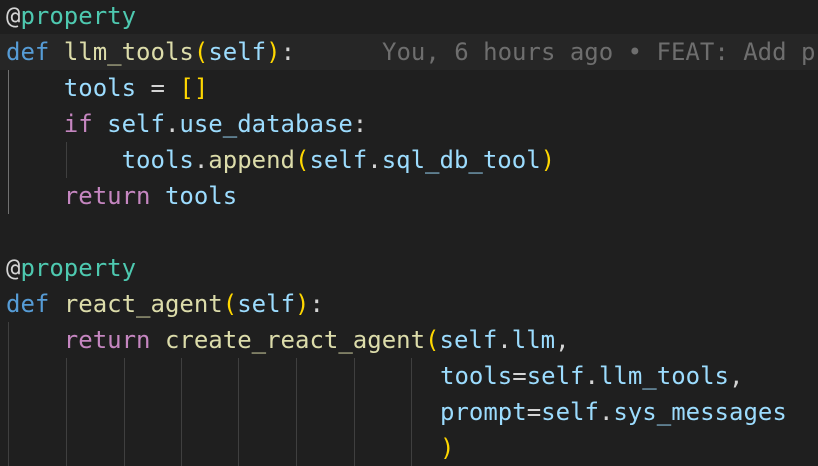 The height and width of the screenshot is (466, 818). Describe the element at coordinates (251, 160) in the screenshot. I see `method-name: append` at that location.